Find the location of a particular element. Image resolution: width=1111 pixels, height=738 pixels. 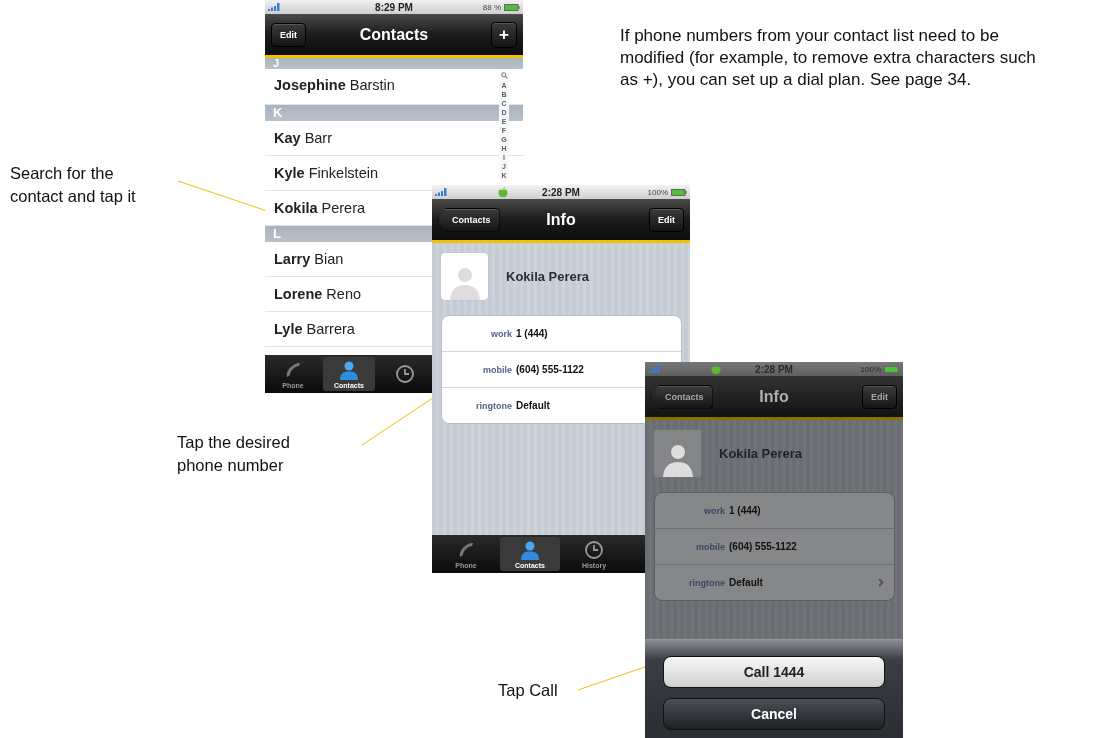

contact-name: Kyle Finkelstein is located at coordinates (326, 173).